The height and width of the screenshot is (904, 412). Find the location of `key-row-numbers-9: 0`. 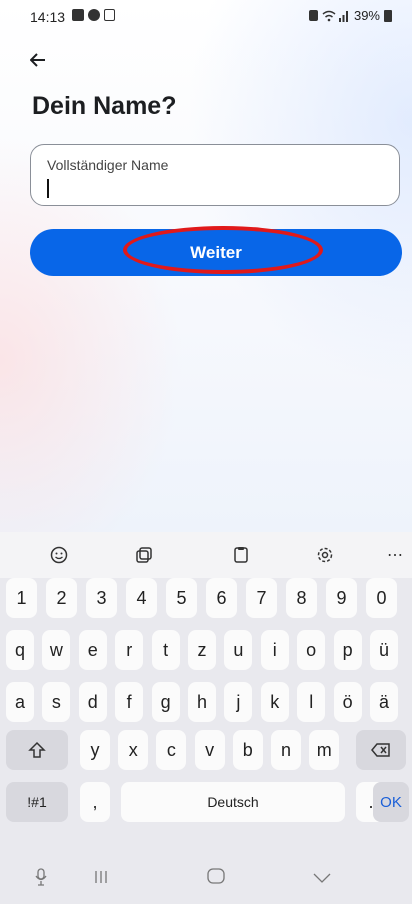

key-row-numbers-9: 0 is located at coordinates (381, 598).